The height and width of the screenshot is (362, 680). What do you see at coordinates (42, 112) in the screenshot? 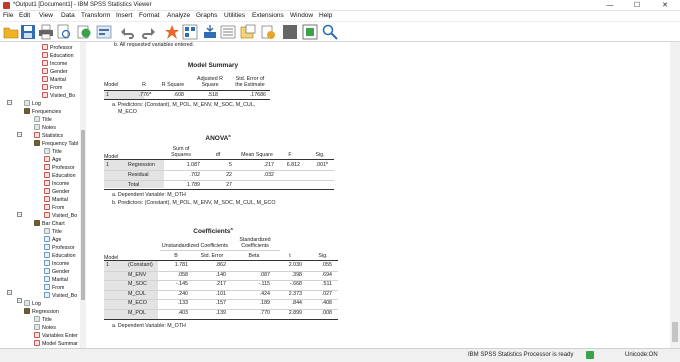
I see `outline-item: Frequencies` at bounding box center [42, 112].